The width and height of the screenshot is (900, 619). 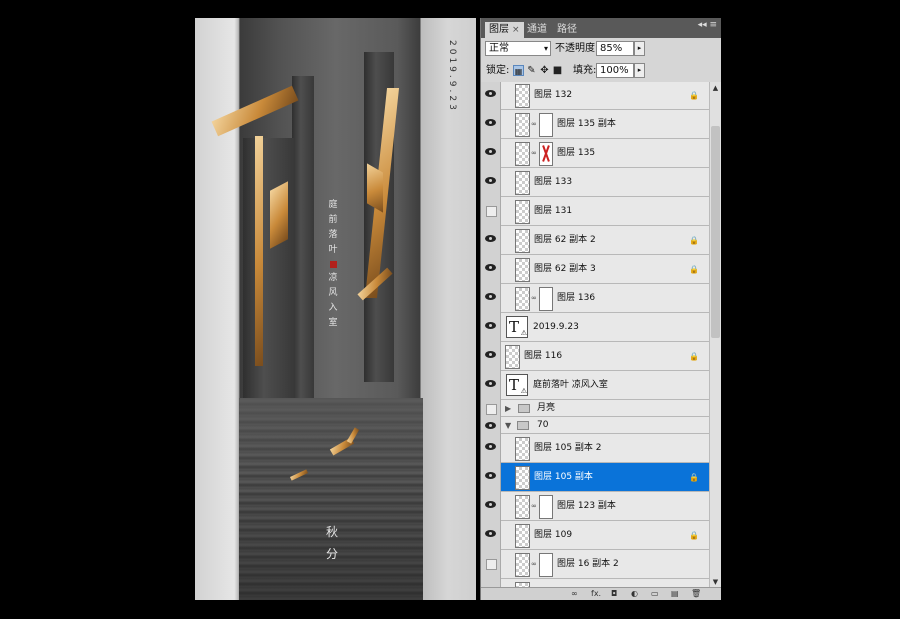 What do you see at coordinates (531, 70) in the screenshot?
I see `lock-brush-icon: ✎` at bounding box center [531, 70].